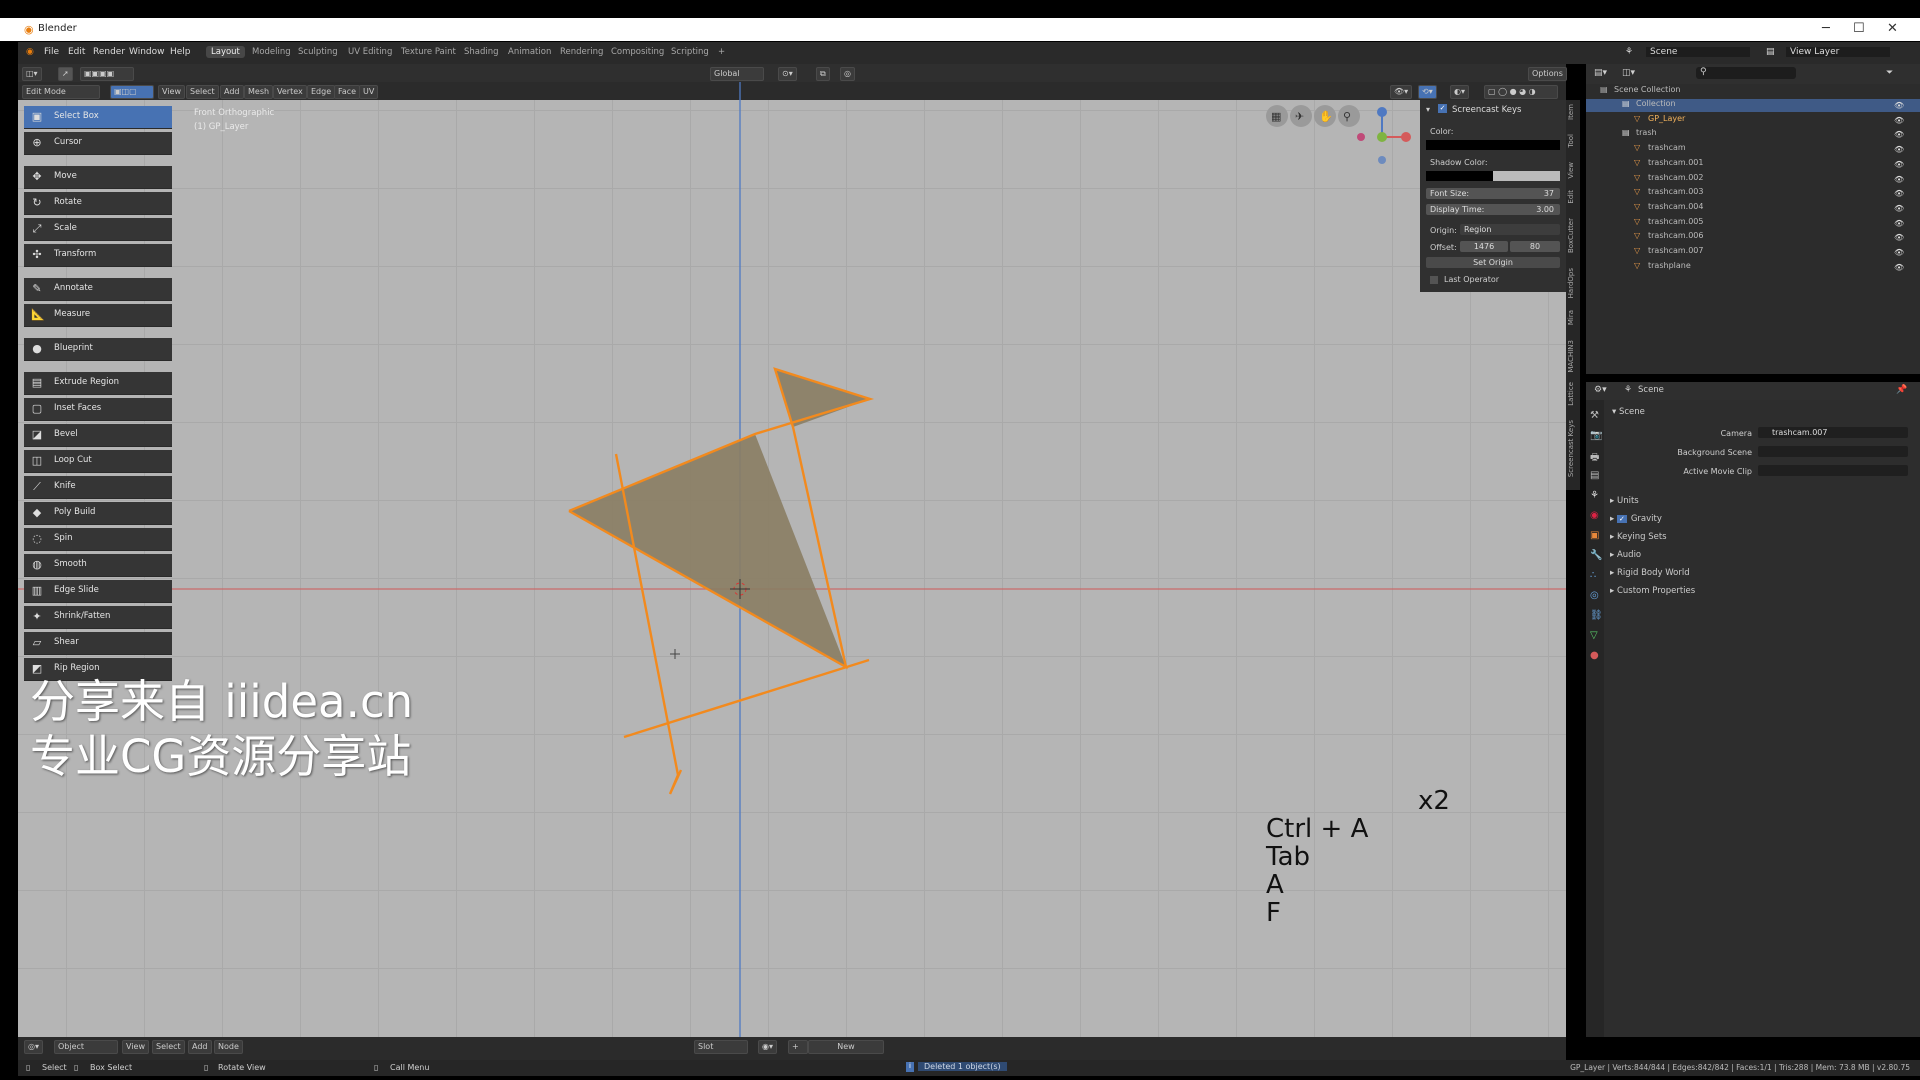  I want to click on sidebar-tab-edit: Edit, so click(1573, 197).